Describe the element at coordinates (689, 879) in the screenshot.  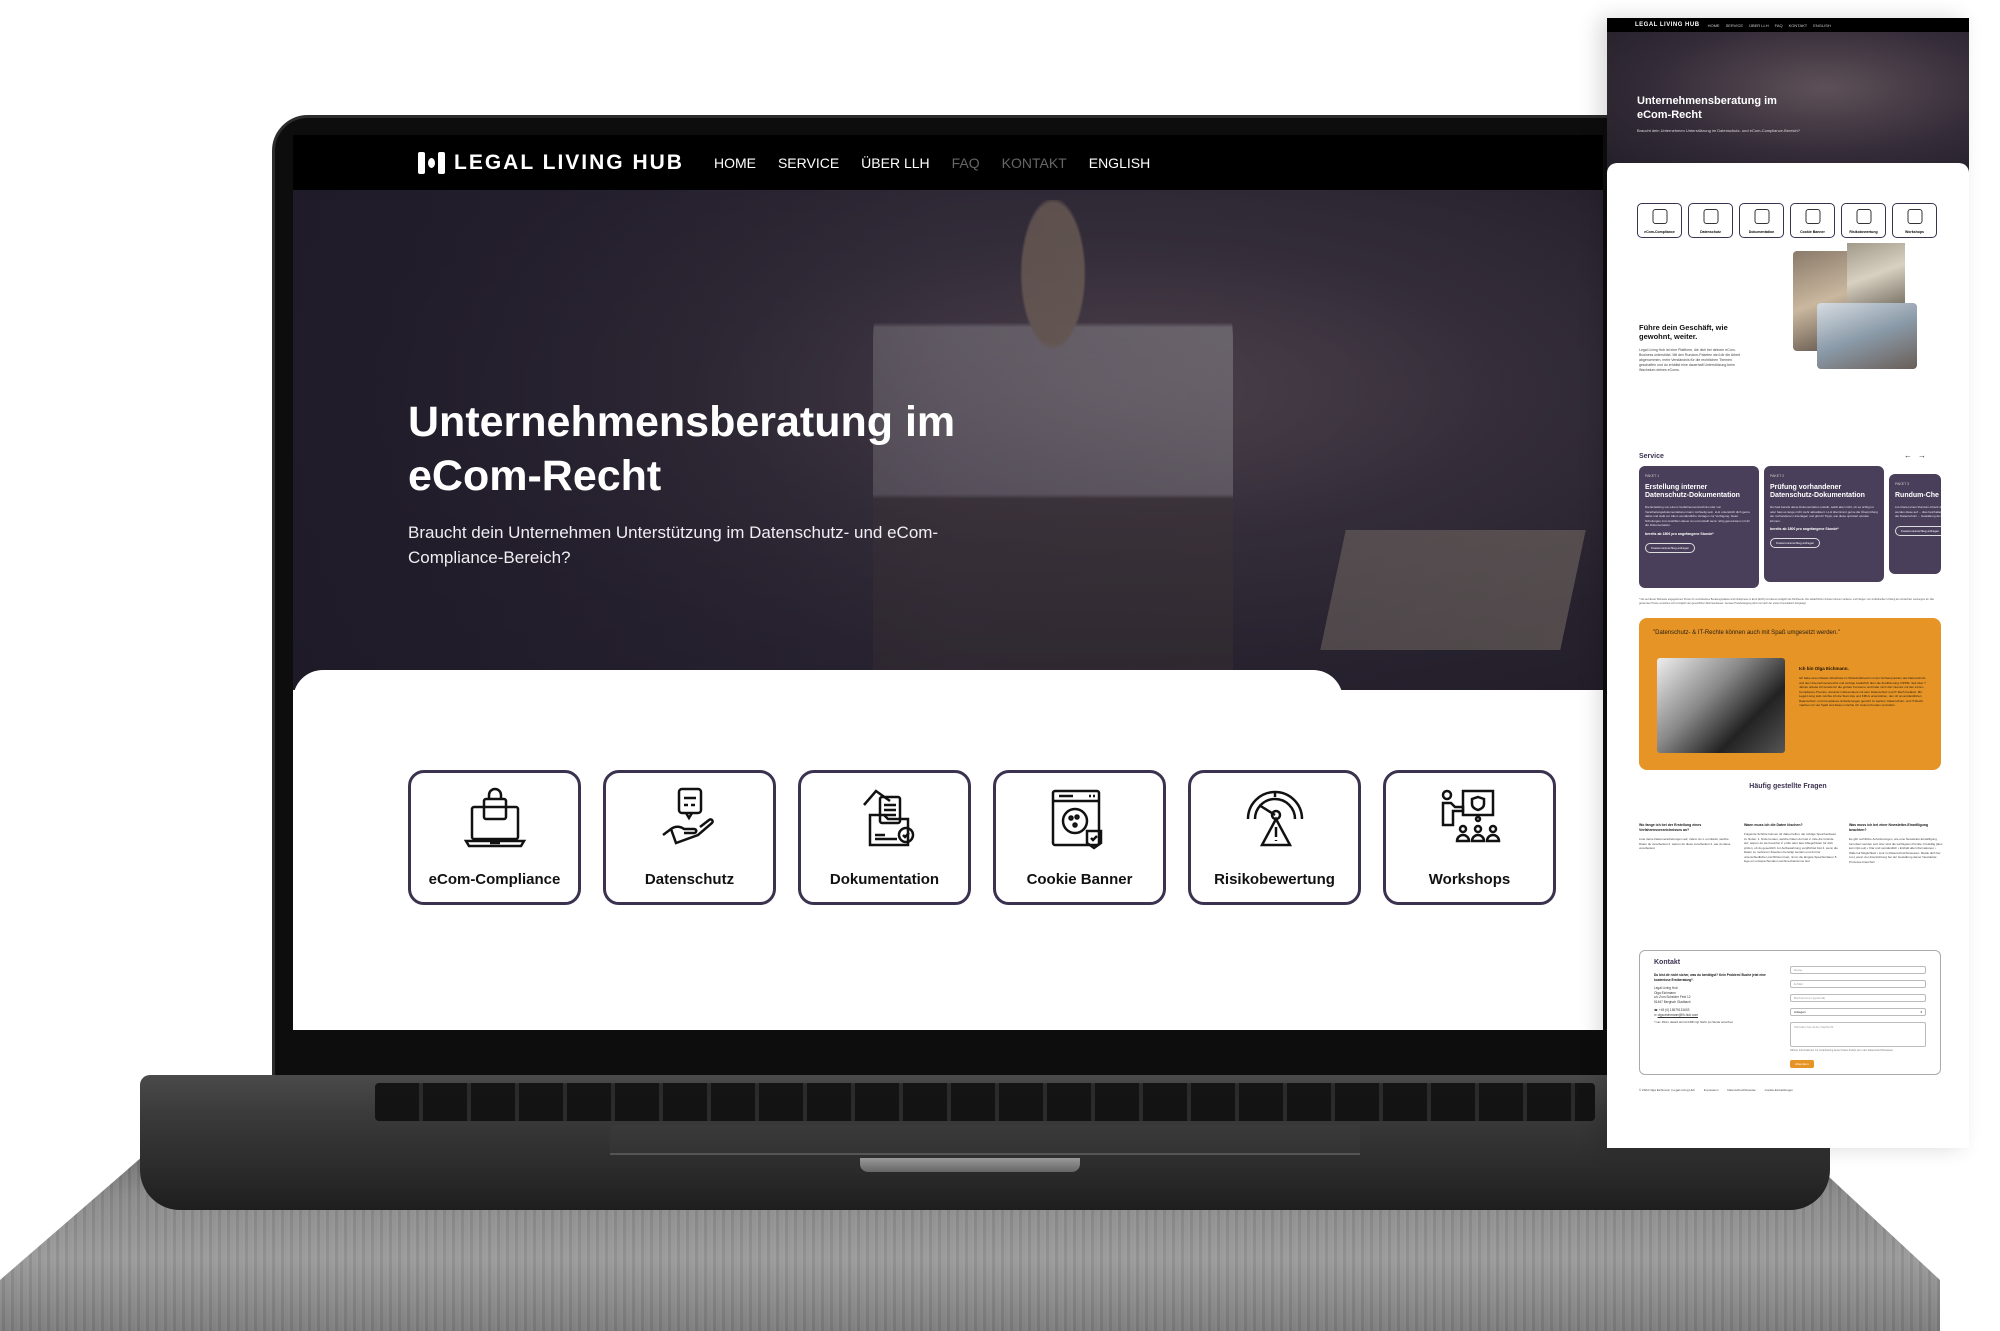
I see `service-card-label: Datenschutz` at that location.